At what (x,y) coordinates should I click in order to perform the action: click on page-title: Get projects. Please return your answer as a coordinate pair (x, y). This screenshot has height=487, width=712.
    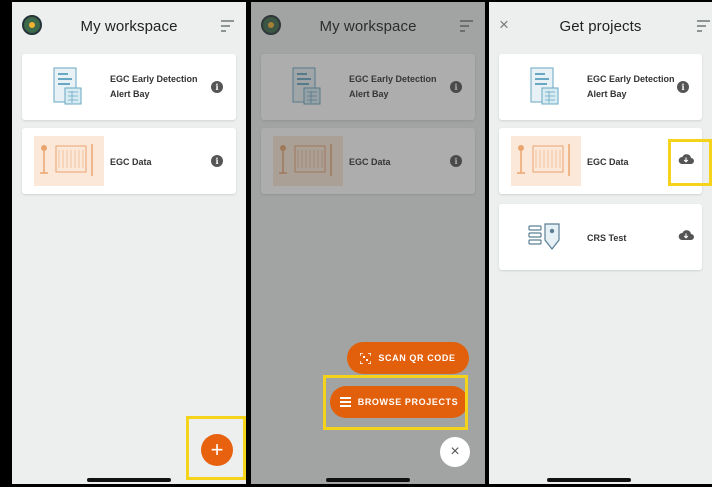
    Looking at the image, I should click on (600, 26).